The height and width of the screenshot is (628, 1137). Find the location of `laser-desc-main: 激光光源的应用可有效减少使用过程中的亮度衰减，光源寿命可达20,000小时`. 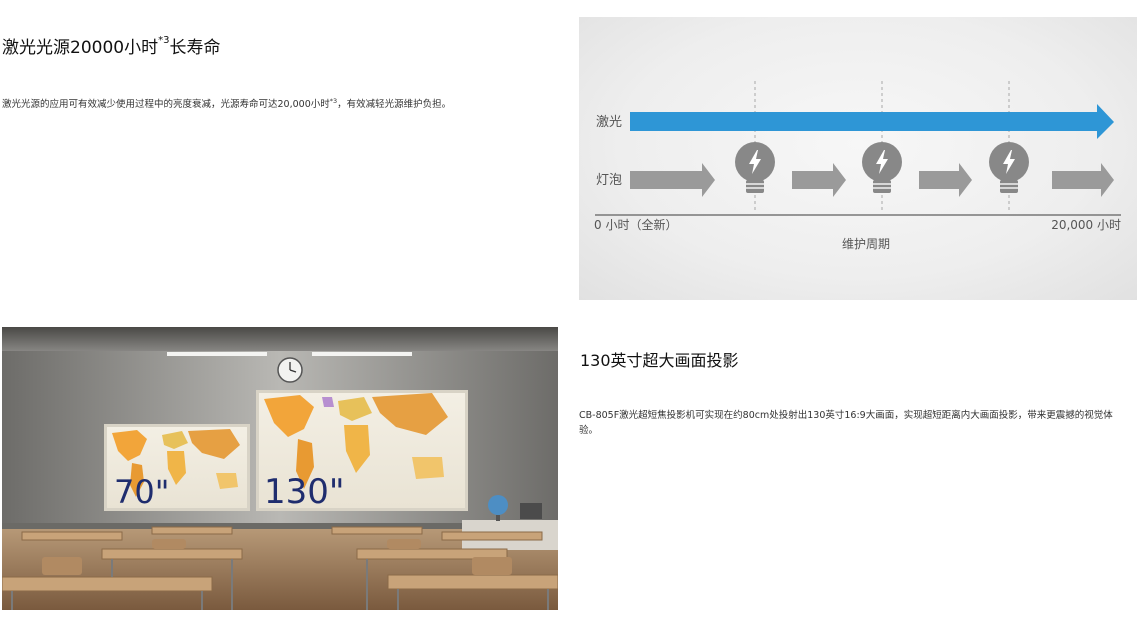

laser-desc-main: 激光光源的应用可有效减少使用过程中的亮度衰减，光源寿命可达20,000小时 is located at coordinates (166, 104).